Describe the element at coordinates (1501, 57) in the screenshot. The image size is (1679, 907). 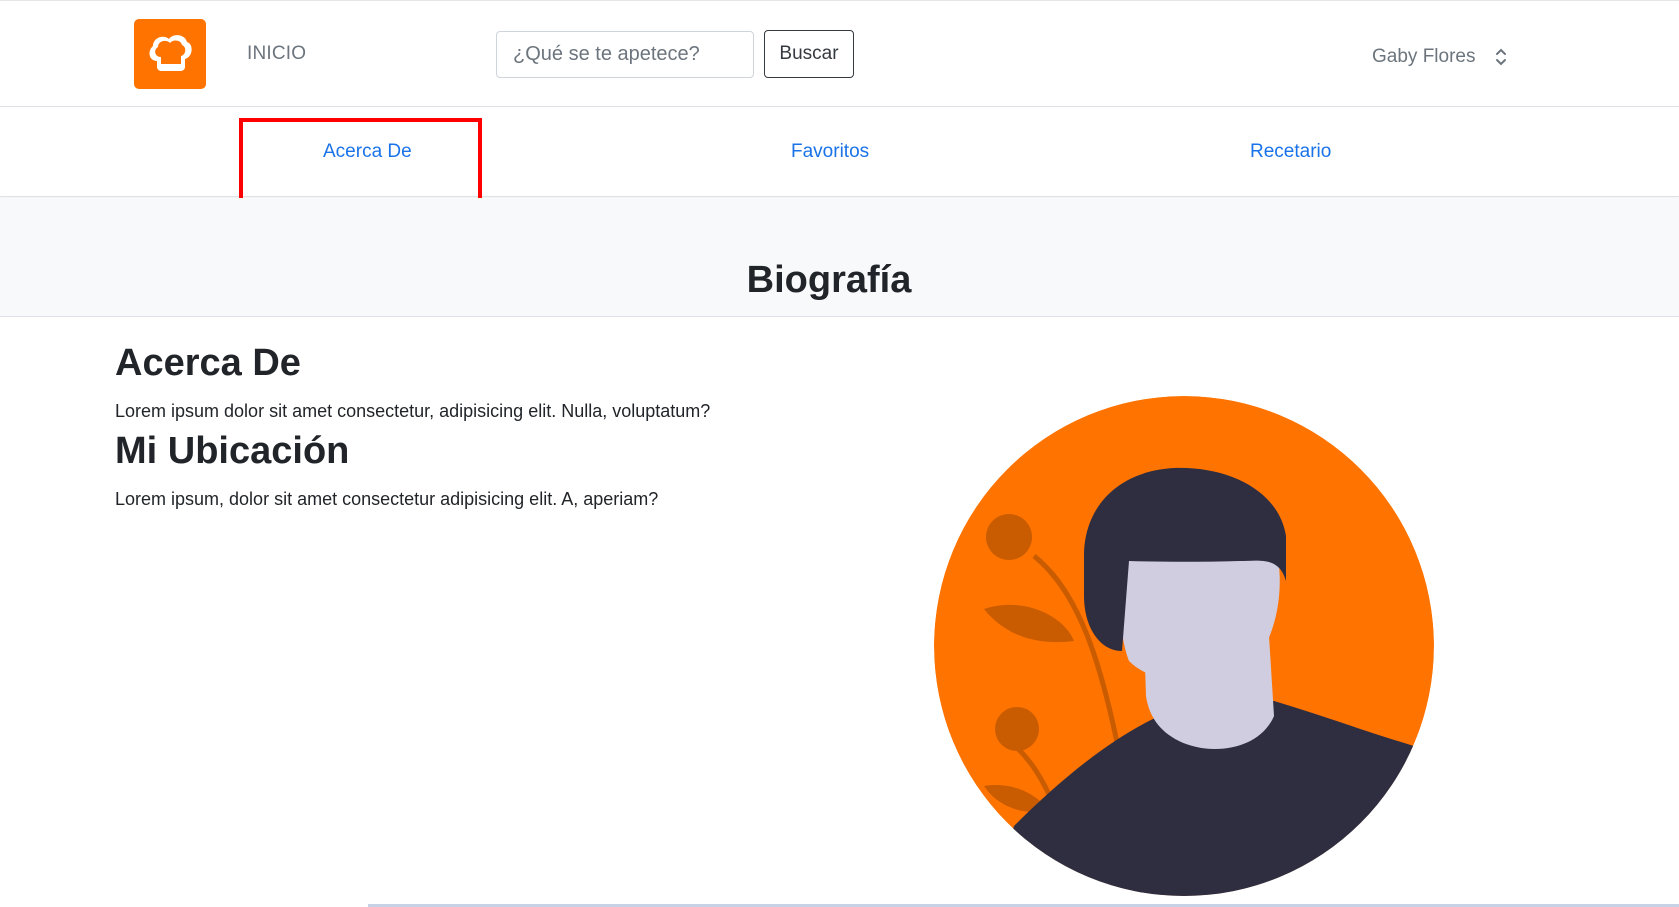
I see `chevron-up-down-icon` at that location.